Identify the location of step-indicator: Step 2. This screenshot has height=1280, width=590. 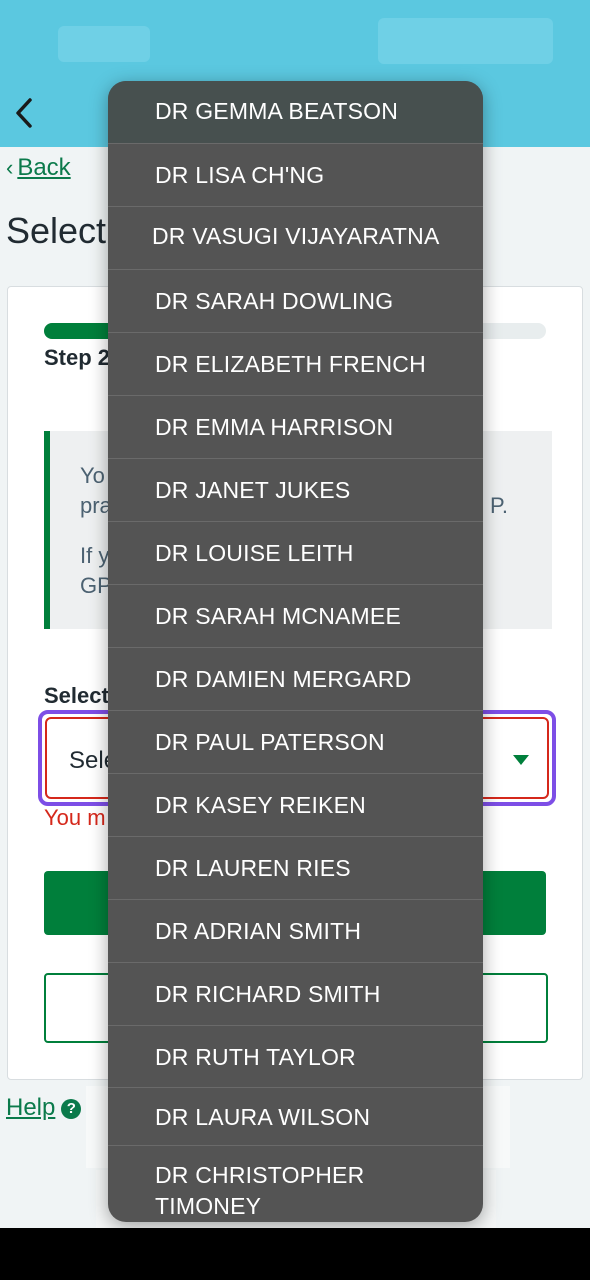
(77, 357).